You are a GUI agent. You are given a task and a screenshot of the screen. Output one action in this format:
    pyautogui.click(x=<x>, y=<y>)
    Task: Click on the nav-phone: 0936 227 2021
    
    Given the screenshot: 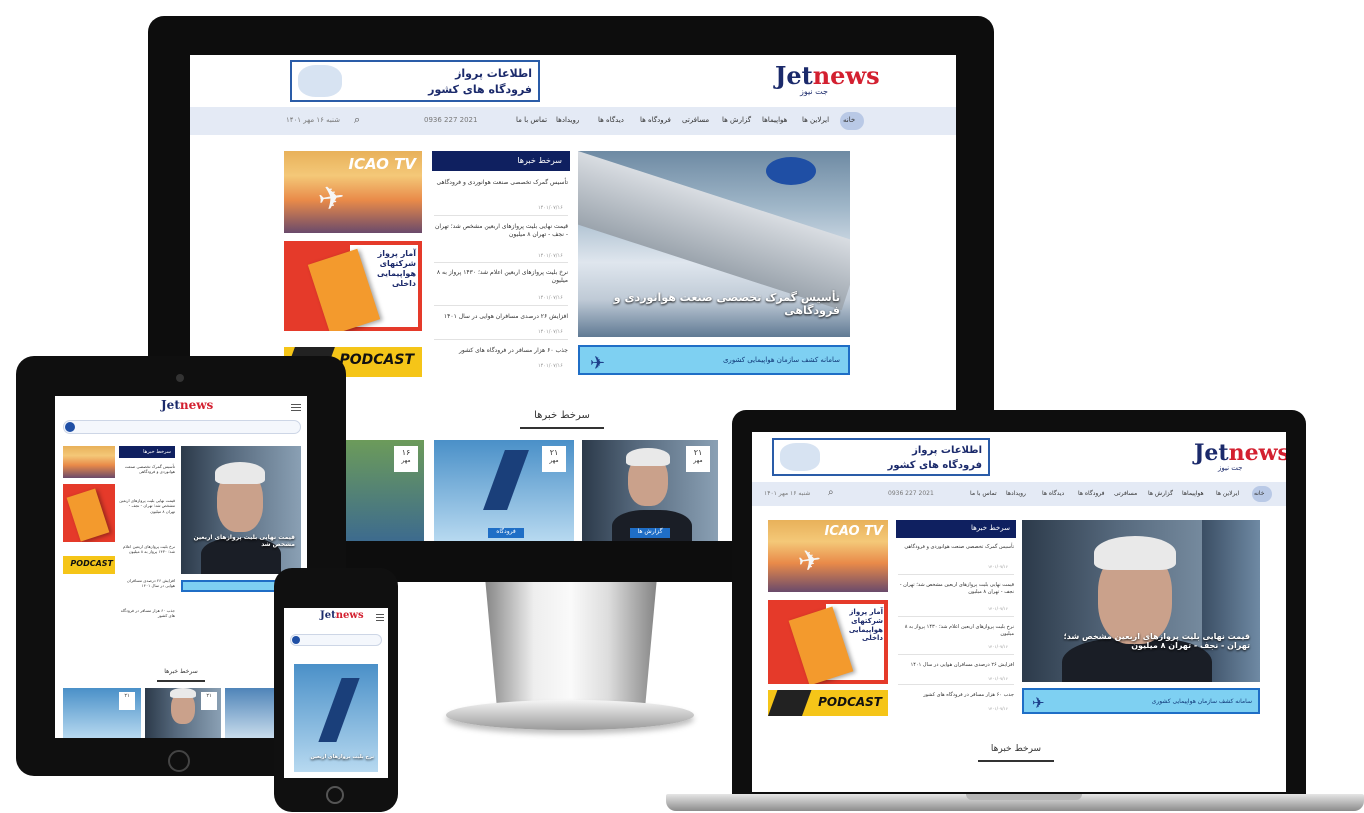 What is the action you would take?
    pyautogui.click(x=911, y=493)
    